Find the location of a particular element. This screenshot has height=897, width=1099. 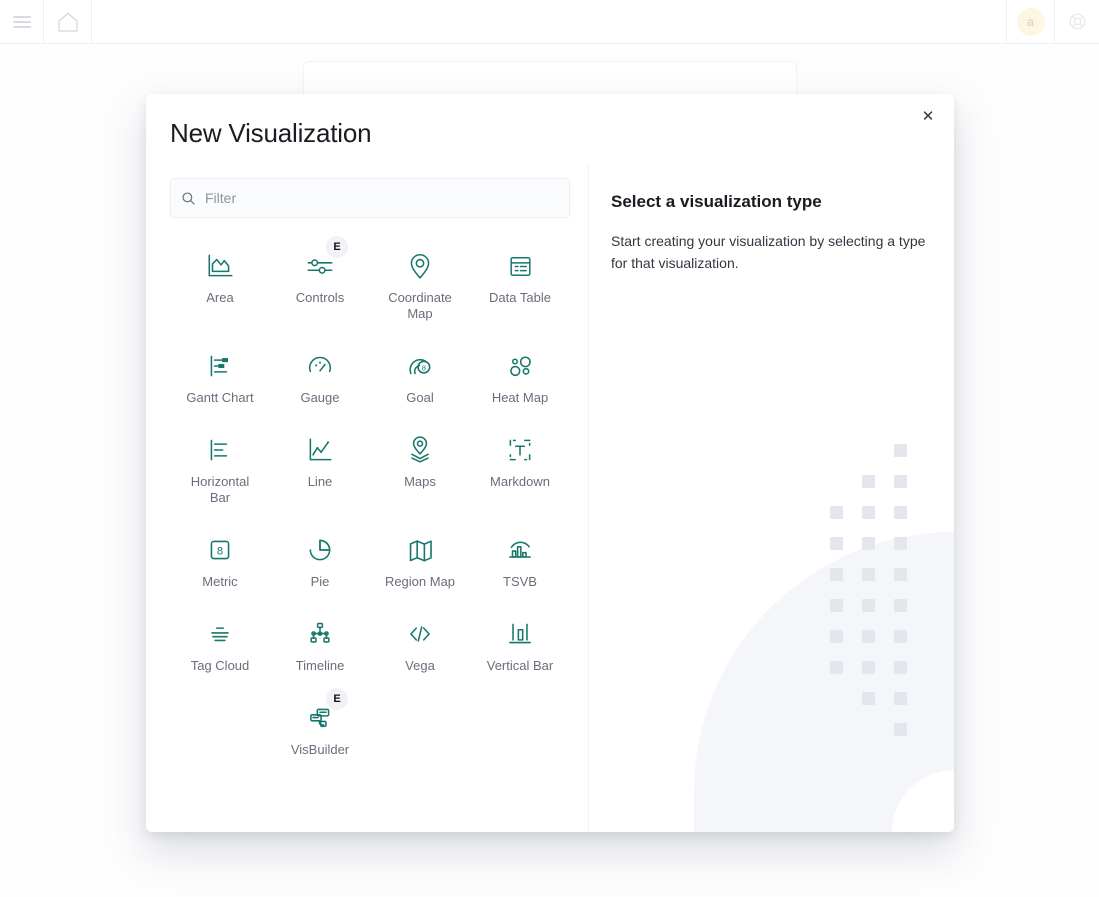

decorative-artwork is located at coordinates (824, 638).